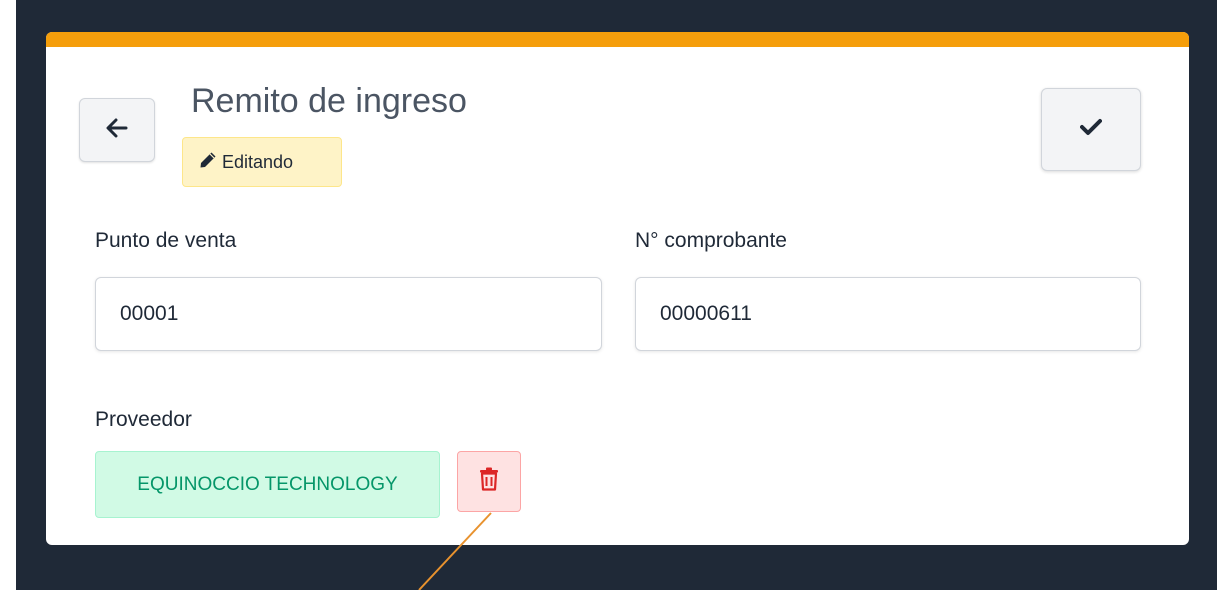 The height and width of the screenshot is (590, 1217). Describe the element at coordinates (711, 240) in the screenshot. I see `comprobante-label: N° comprobante` at that location.